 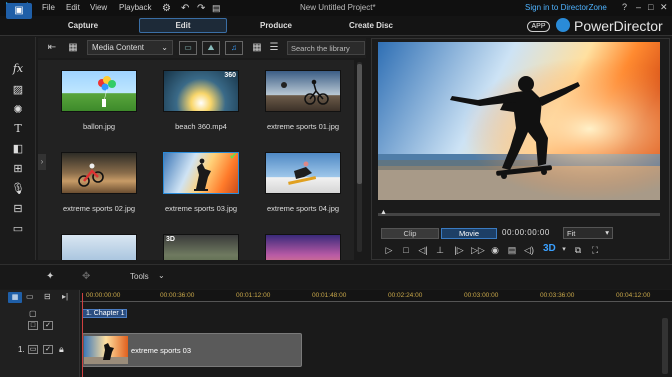 What do you see at coordinates (99, 91) in the screenshot?
I see `thumb-ballon` at bounding box center [99, 91].